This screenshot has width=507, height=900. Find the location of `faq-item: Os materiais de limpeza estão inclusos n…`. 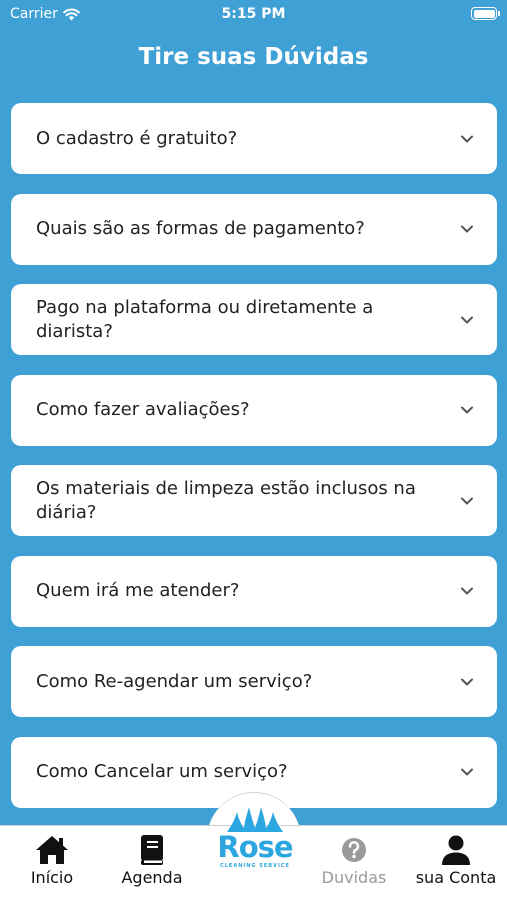

faq-item: Os materiais de limpeza estão inclusos n… is located at coordinates (254, 500).